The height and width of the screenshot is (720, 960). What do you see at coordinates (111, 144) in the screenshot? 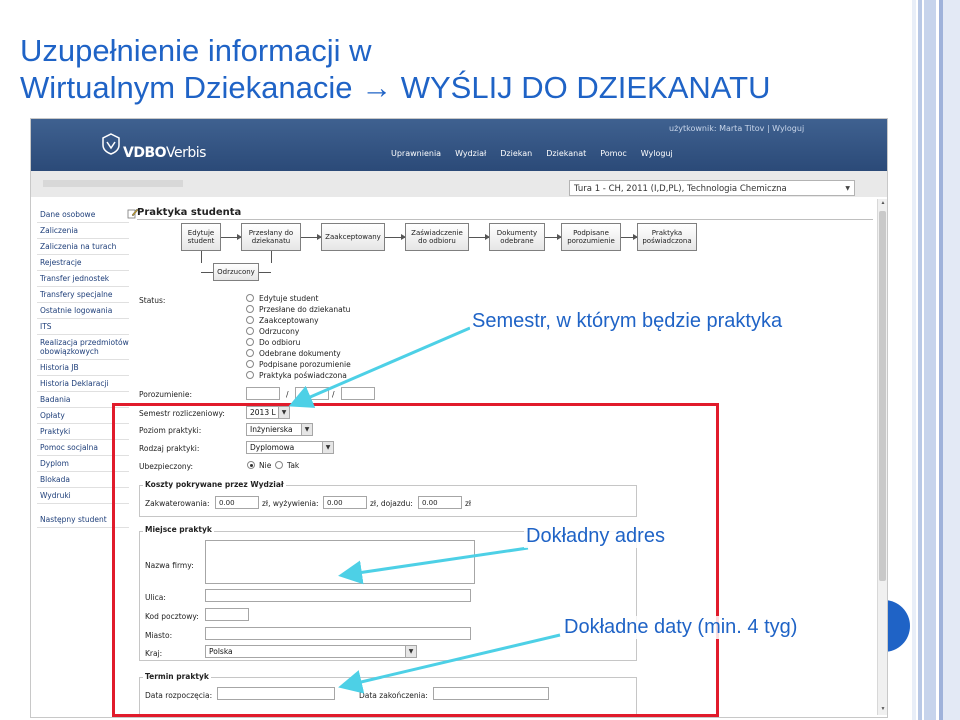
I see `logo-emblem-icon` at bounding box center [111, 144].